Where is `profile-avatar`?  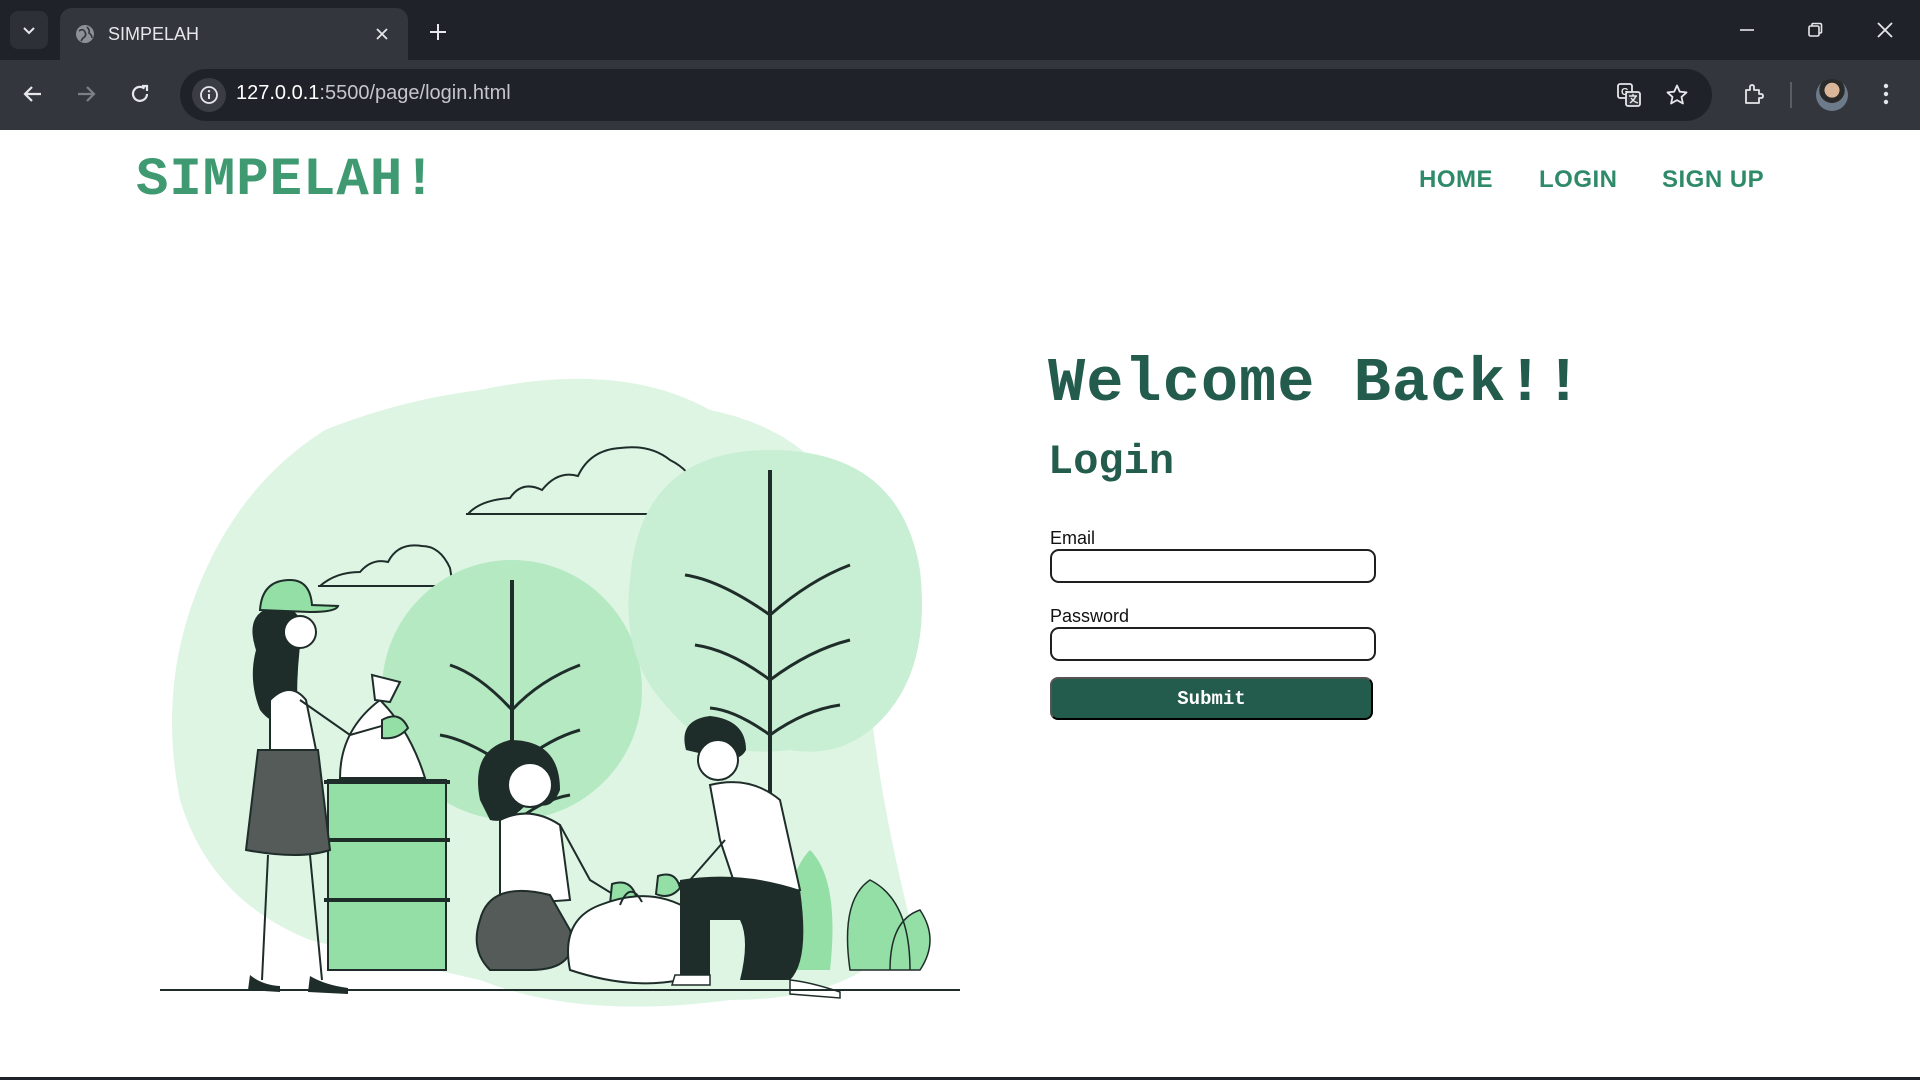
profile-avatar is located at coordinates (1832, 95).